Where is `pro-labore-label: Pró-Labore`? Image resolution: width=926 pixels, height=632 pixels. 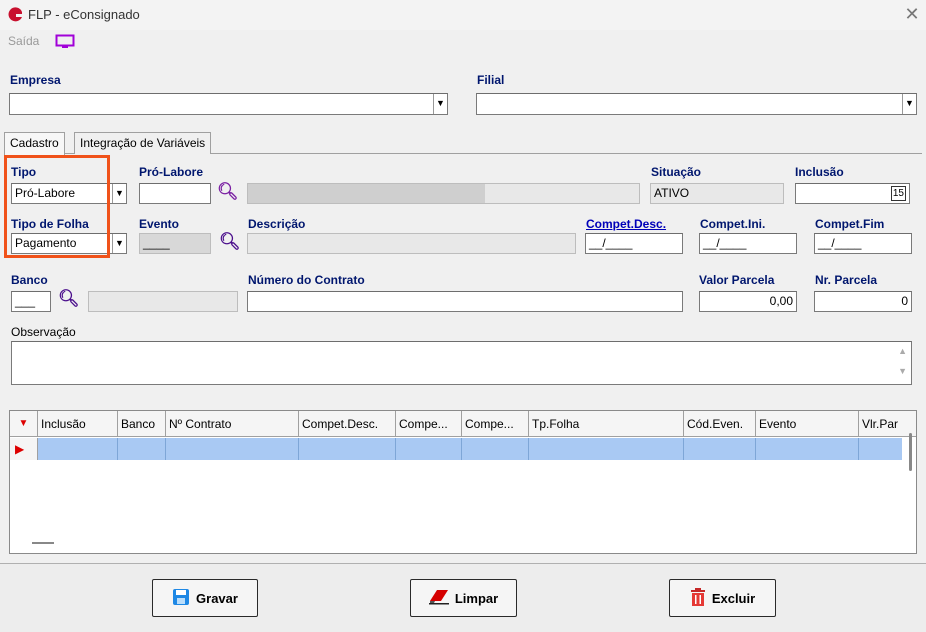 pro-labore-label: Pró-Labore is located at coordinates (171, 172).